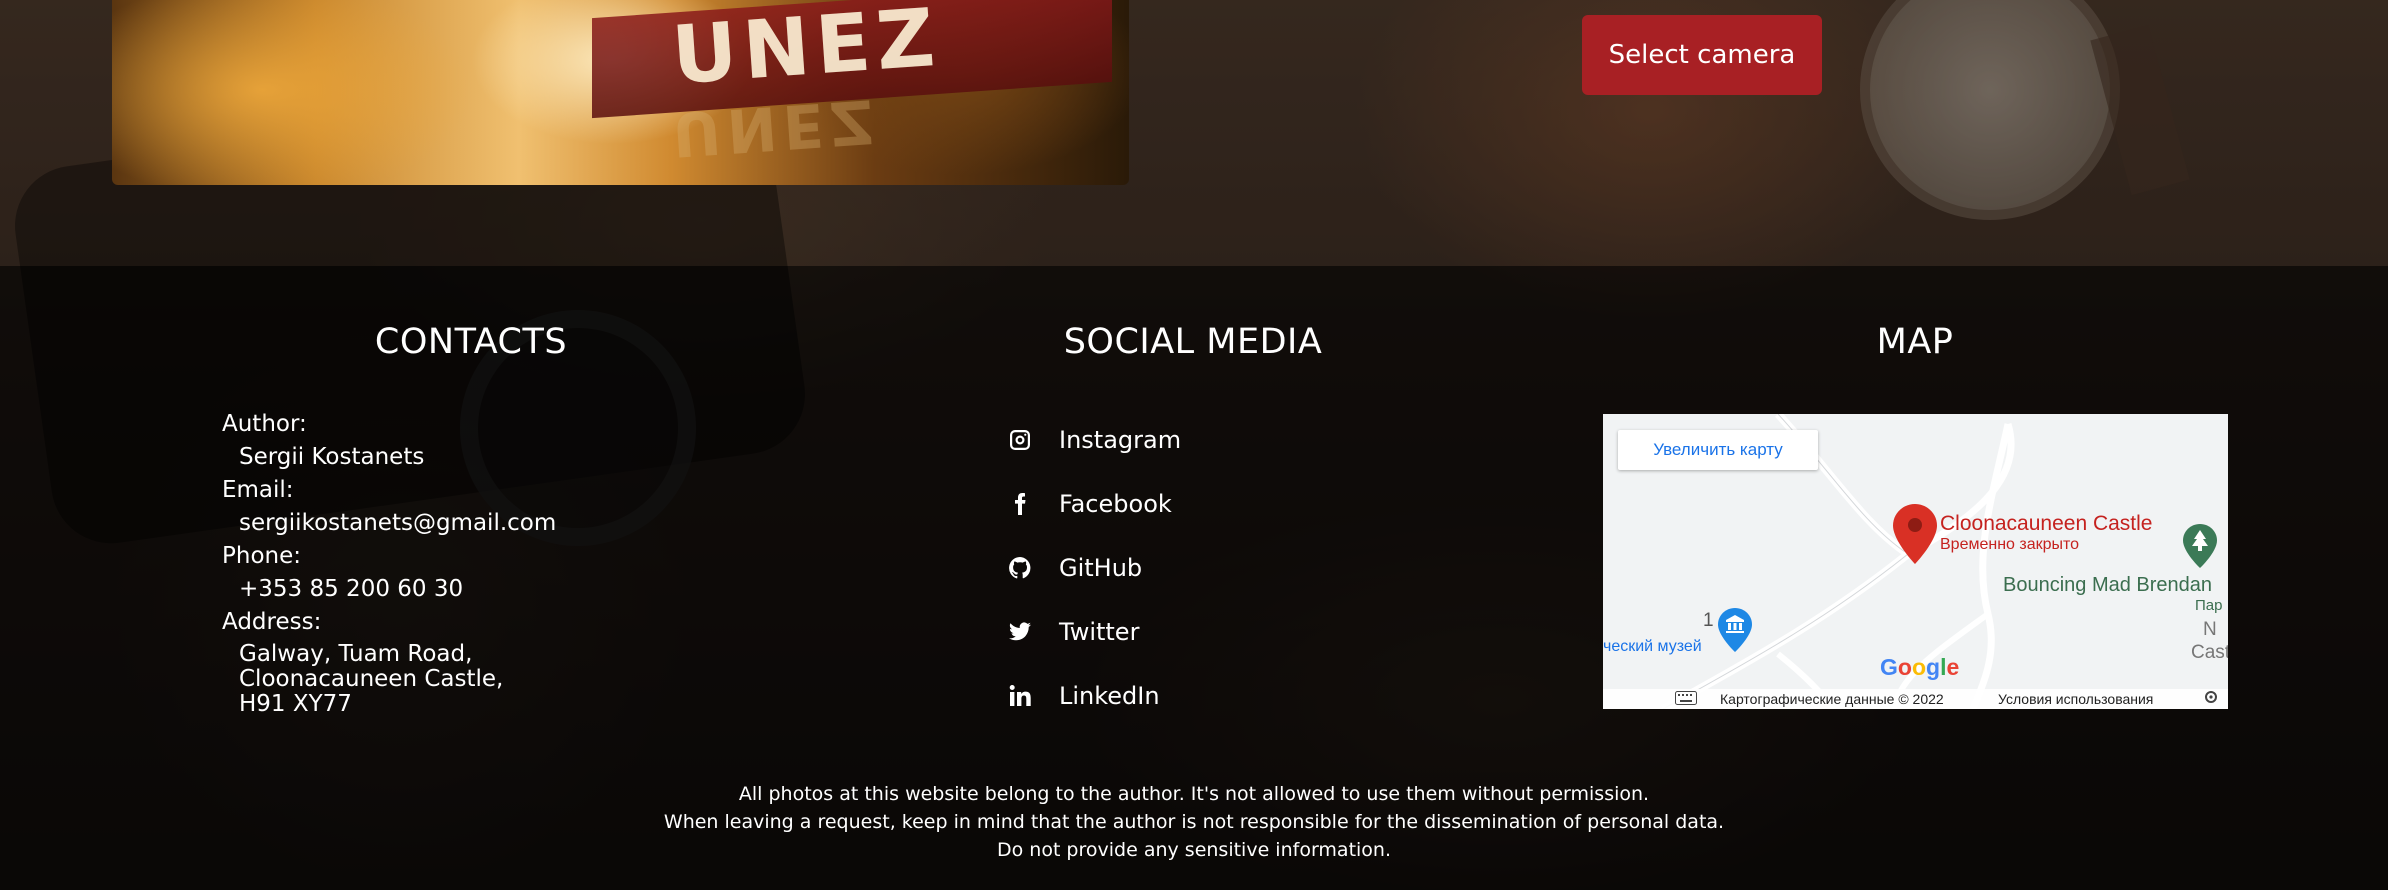 This screenshot has width=2388, height=890. I want to click on map-title: MAP, so click(1915, 342).